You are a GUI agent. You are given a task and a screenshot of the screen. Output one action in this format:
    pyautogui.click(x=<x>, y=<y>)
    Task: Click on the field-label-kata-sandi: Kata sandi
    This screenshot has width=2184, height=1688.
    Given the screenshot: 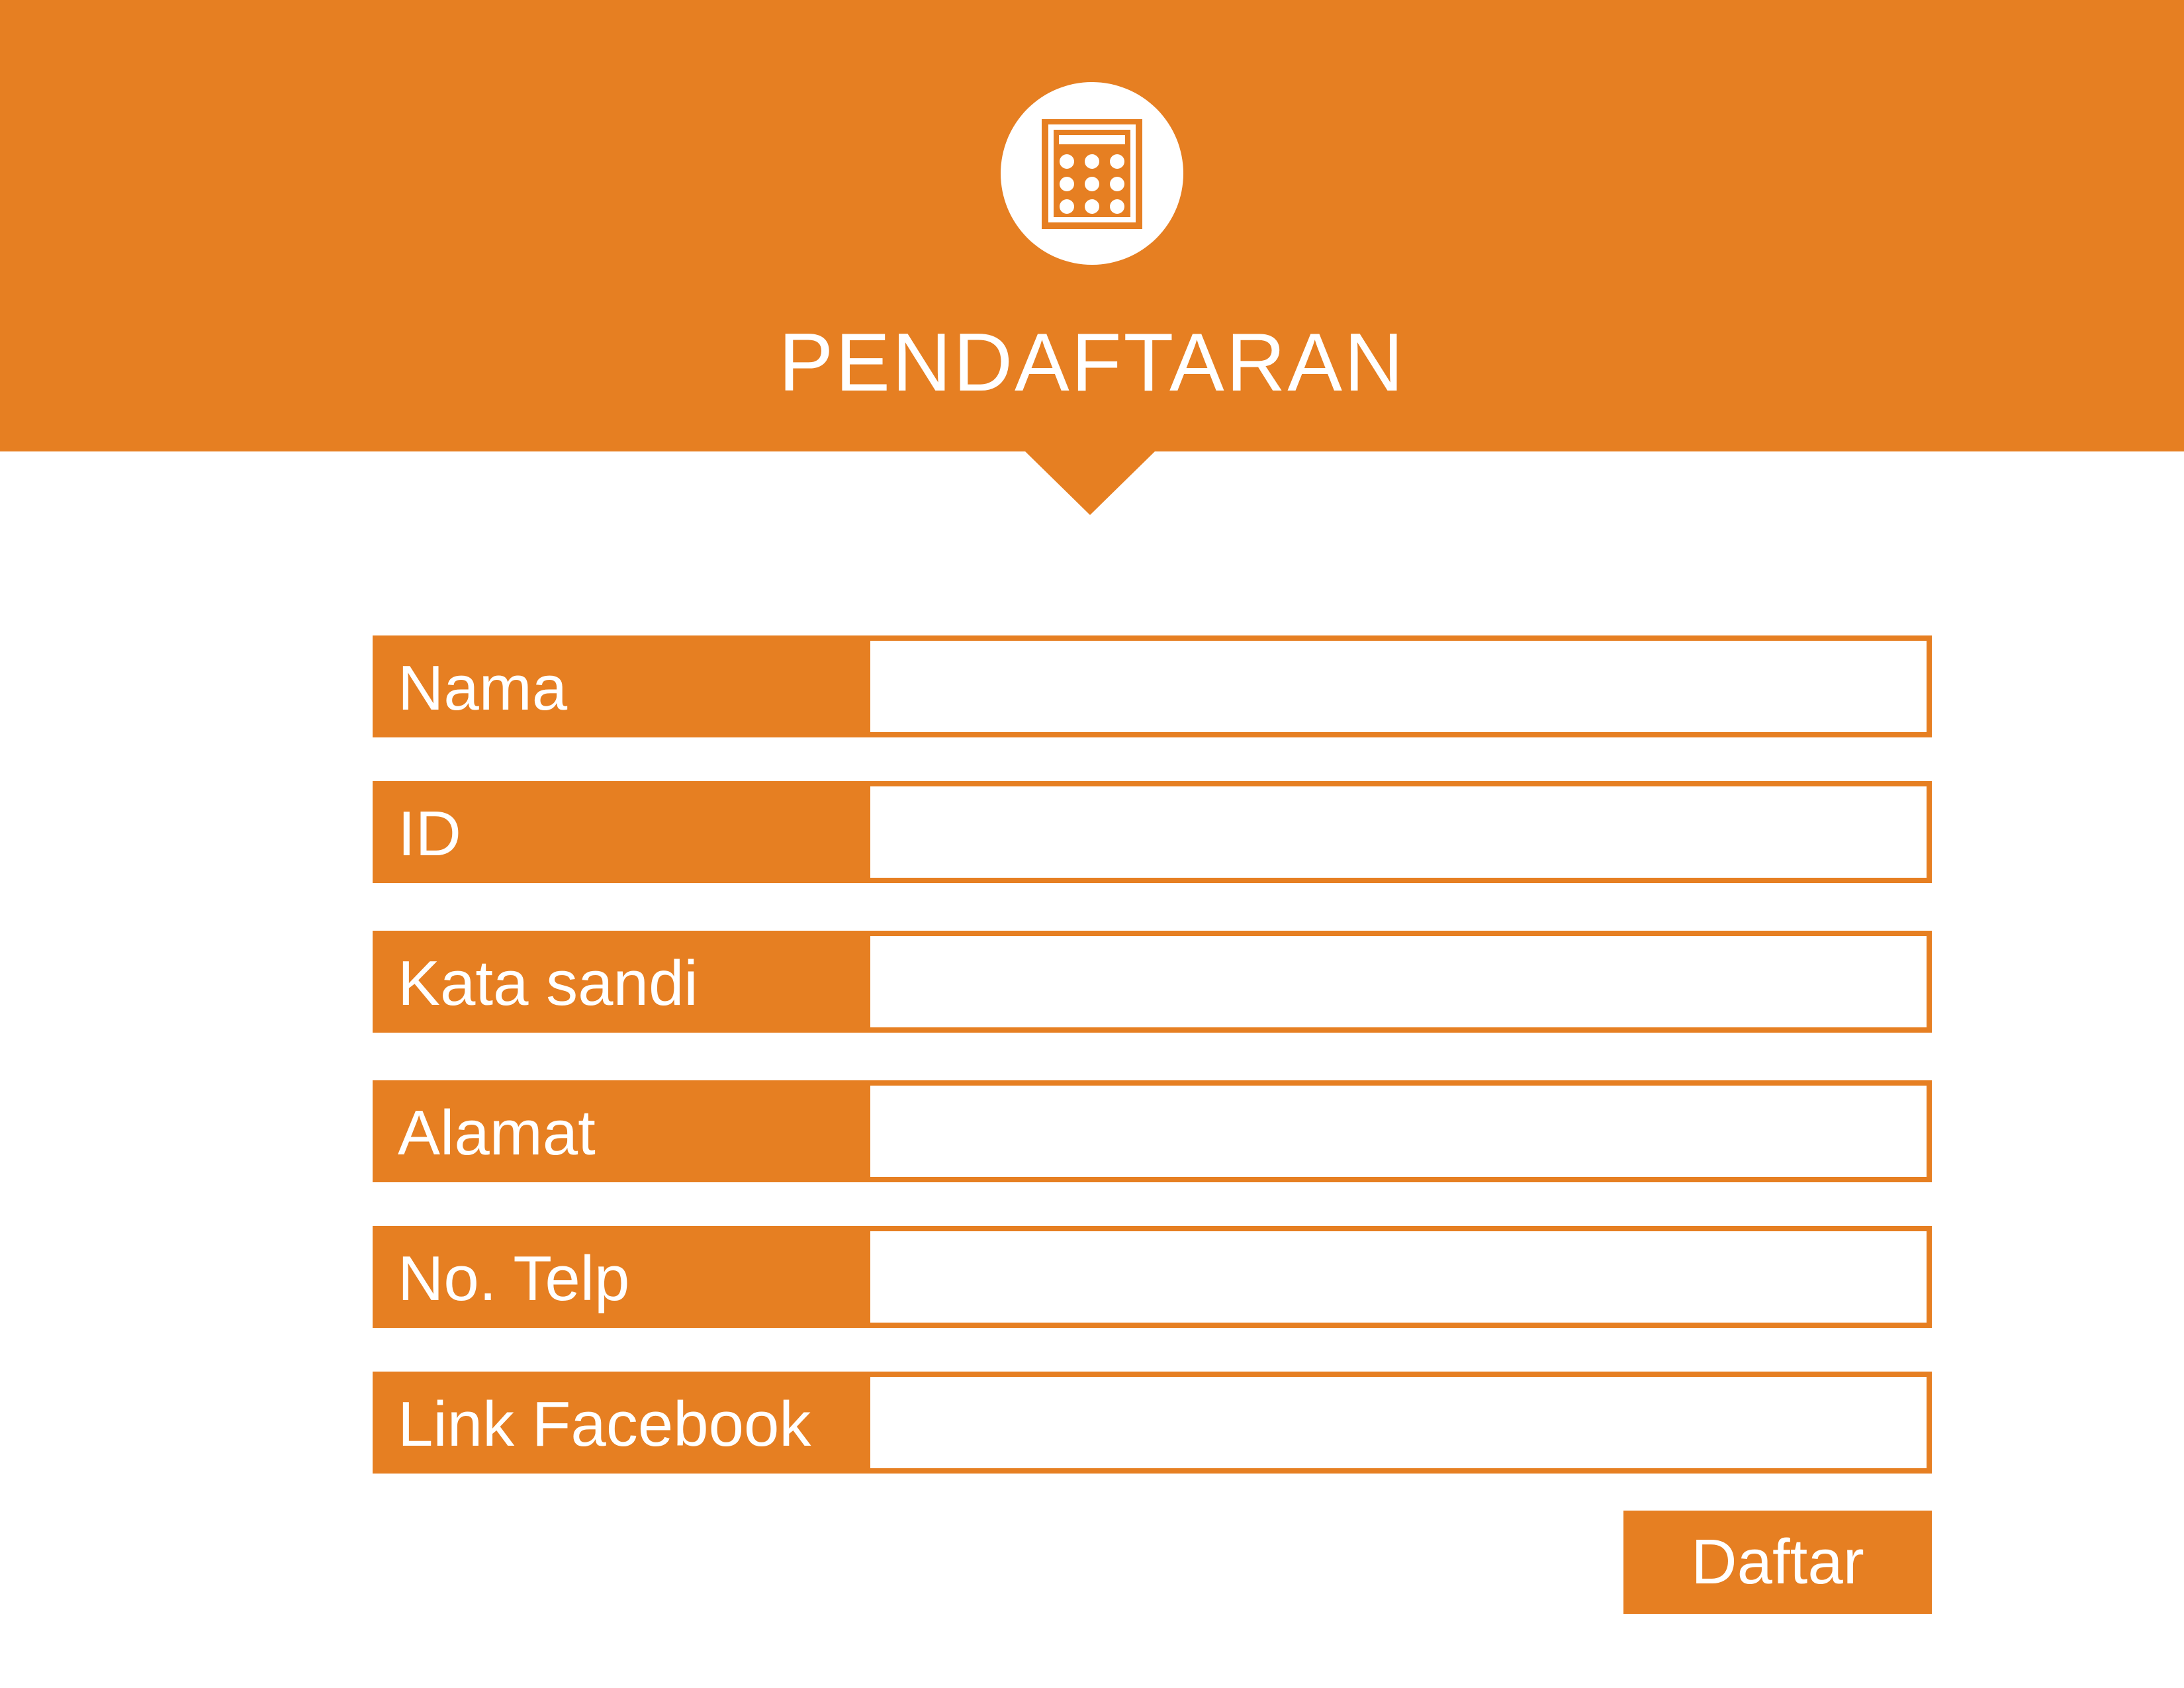 What is the action you would take?
    pyautogui.click(x=548, y=983)
    